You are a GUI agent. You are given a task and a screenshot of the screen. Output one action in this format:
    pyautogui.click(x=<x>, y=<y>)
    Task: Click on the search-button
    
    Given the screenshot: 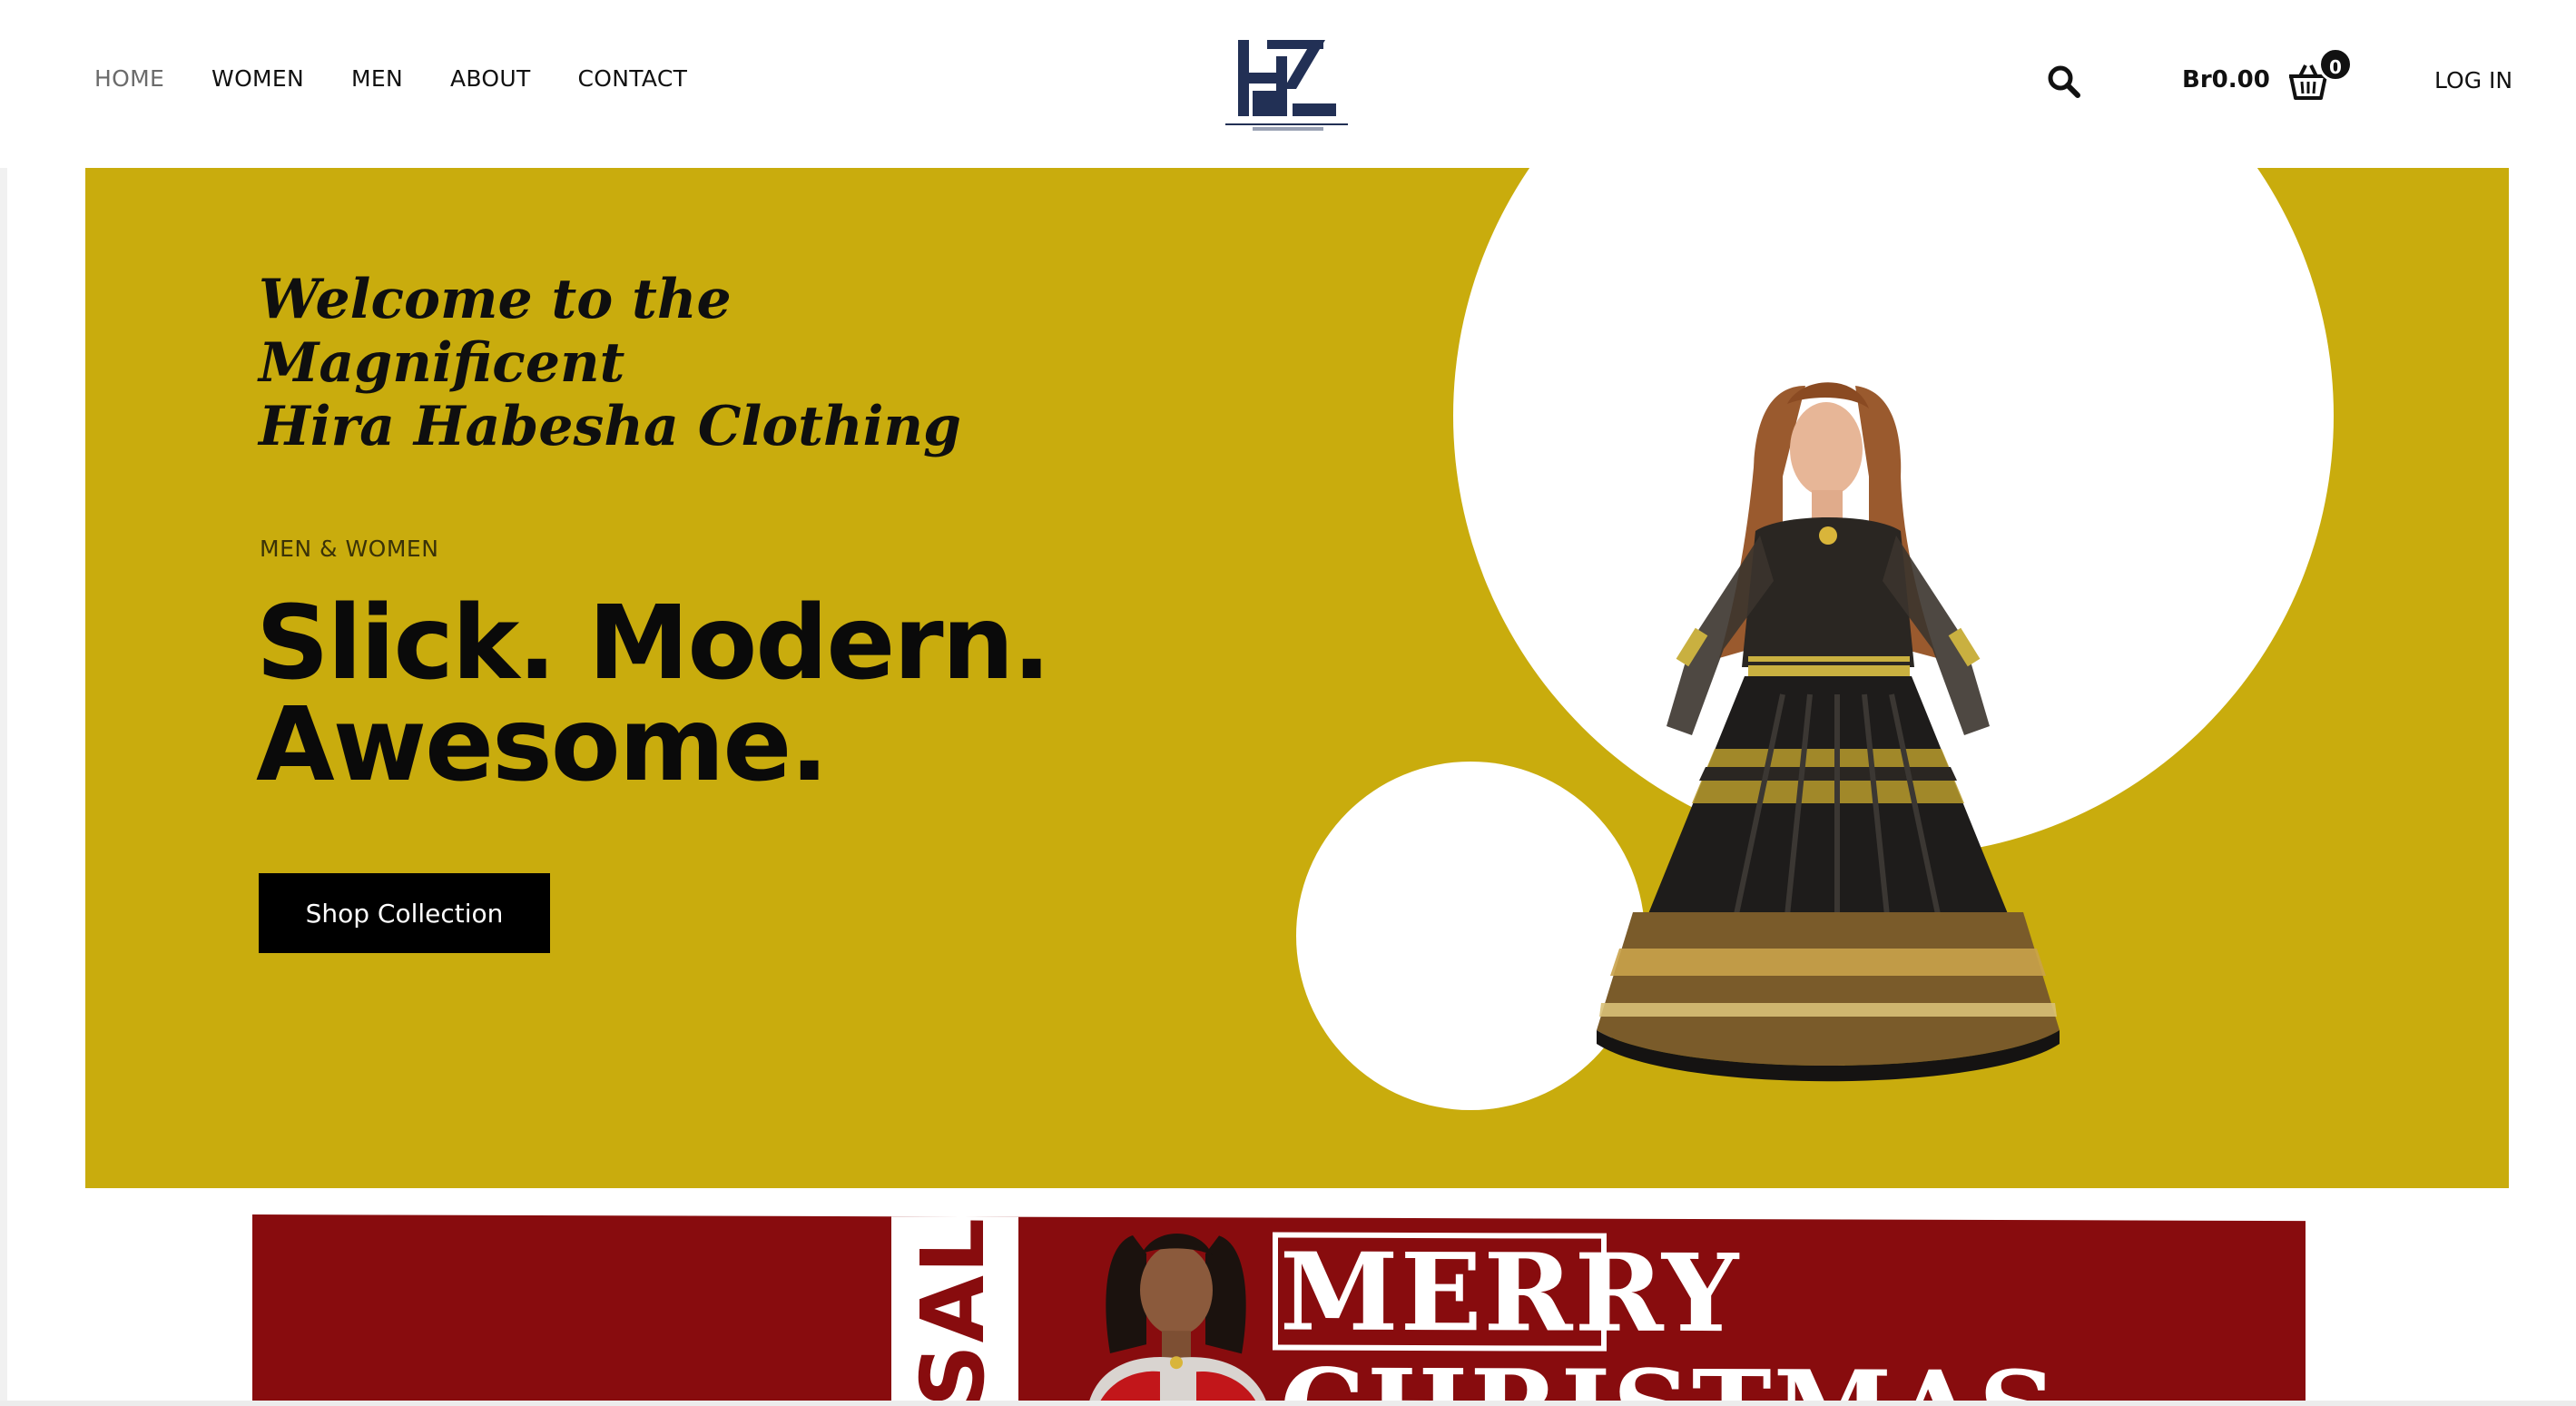 What is the action you would take?
    pyautogui.click(x=2064, y=82)
    